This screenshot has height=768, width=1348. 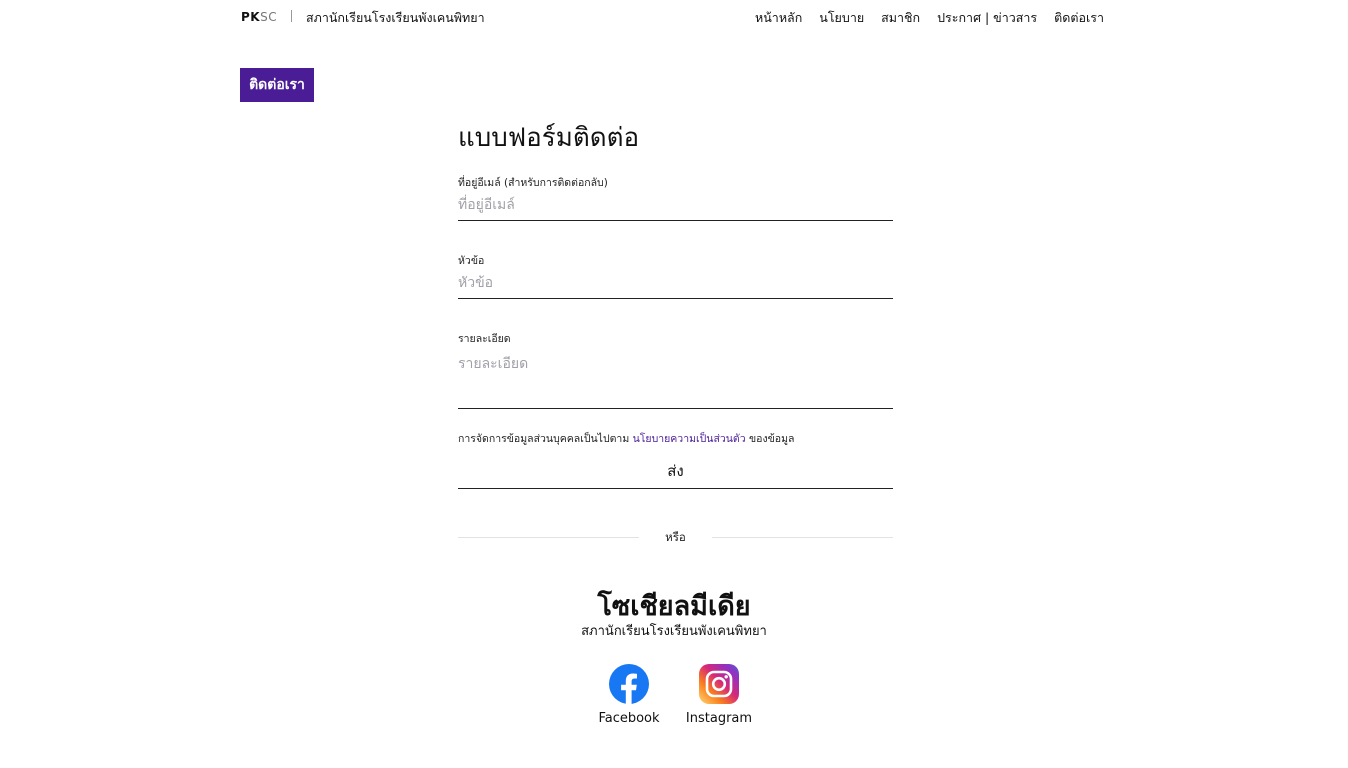 I want to click on site-logo: PKSC, so click(x=259, y=17).